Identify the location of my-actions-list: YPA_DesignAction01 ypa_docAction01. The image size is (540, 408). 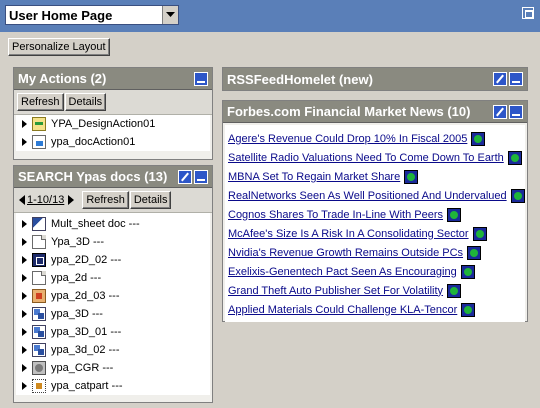
(113, 133).